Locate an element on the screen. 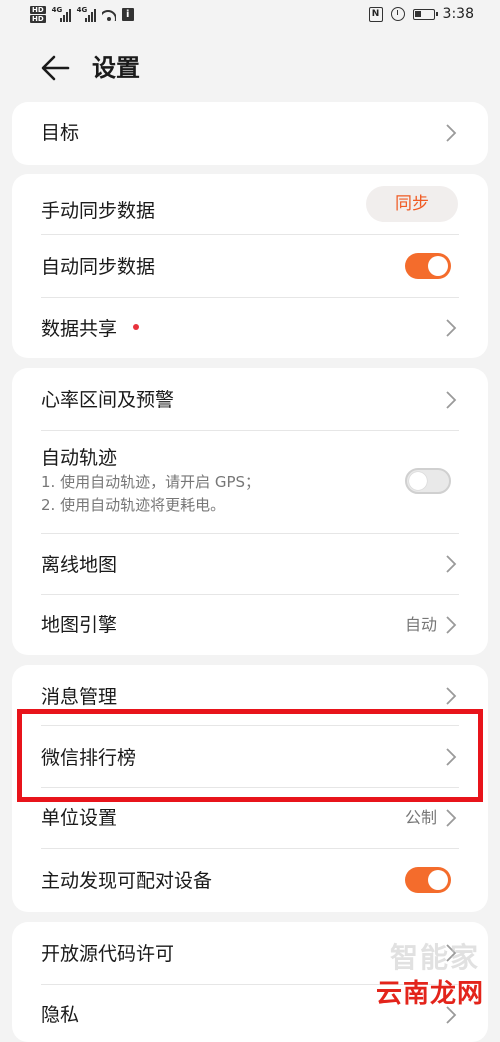  watermark-logo-text: 云南龙网 is located at coordinates (429, 994).